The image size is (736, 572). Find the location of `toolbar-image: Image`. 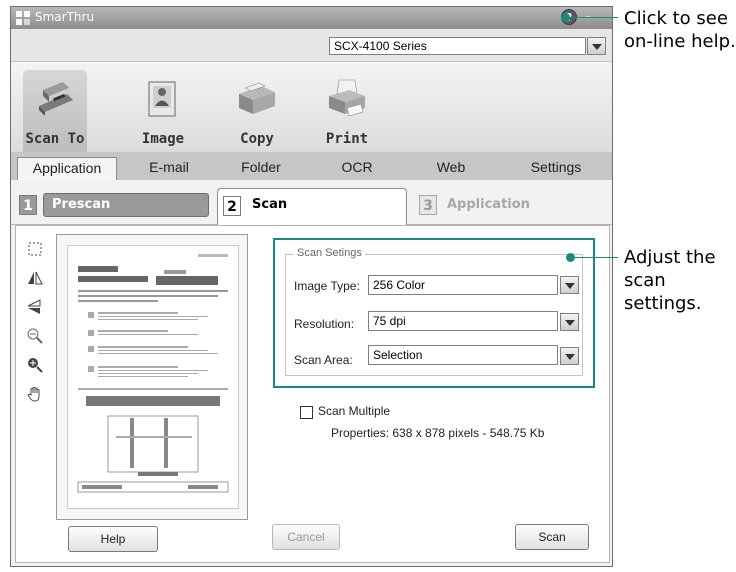

toolbar-image: Image is located at coordinates (163, 111).